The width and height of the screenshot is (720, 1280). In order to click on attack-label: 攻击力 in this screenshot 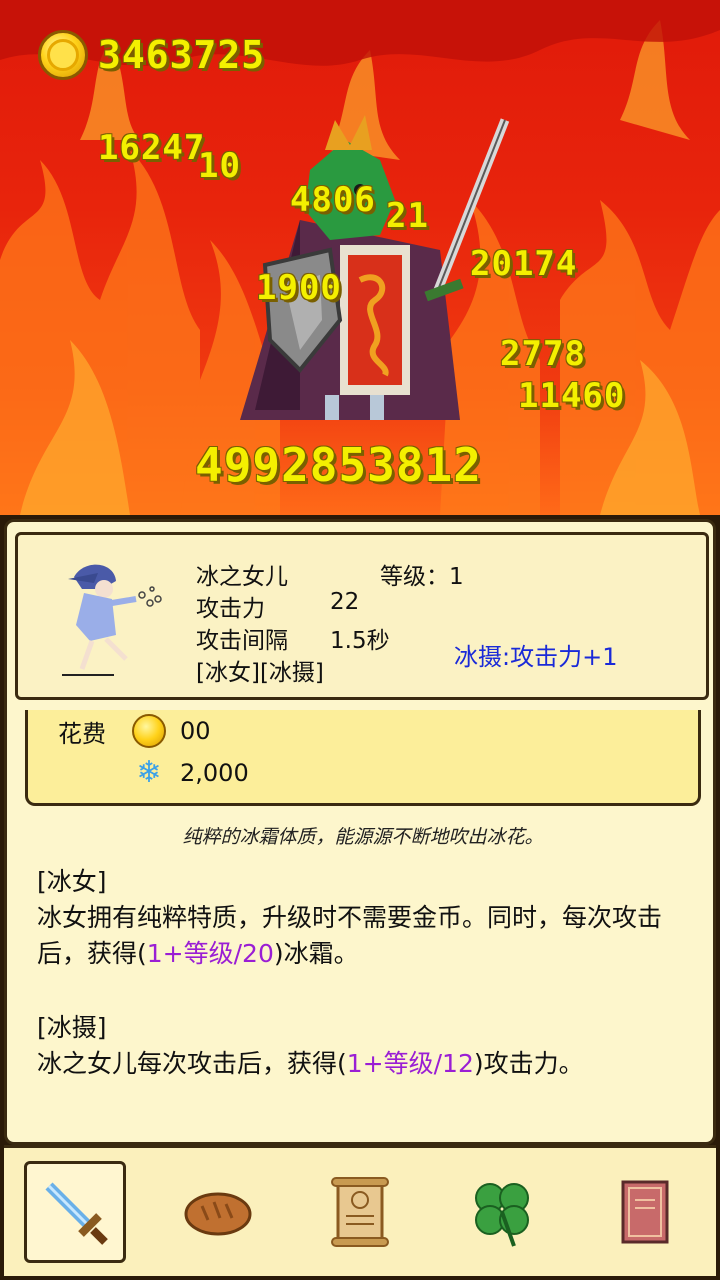, I will do `click(230, 609)`.